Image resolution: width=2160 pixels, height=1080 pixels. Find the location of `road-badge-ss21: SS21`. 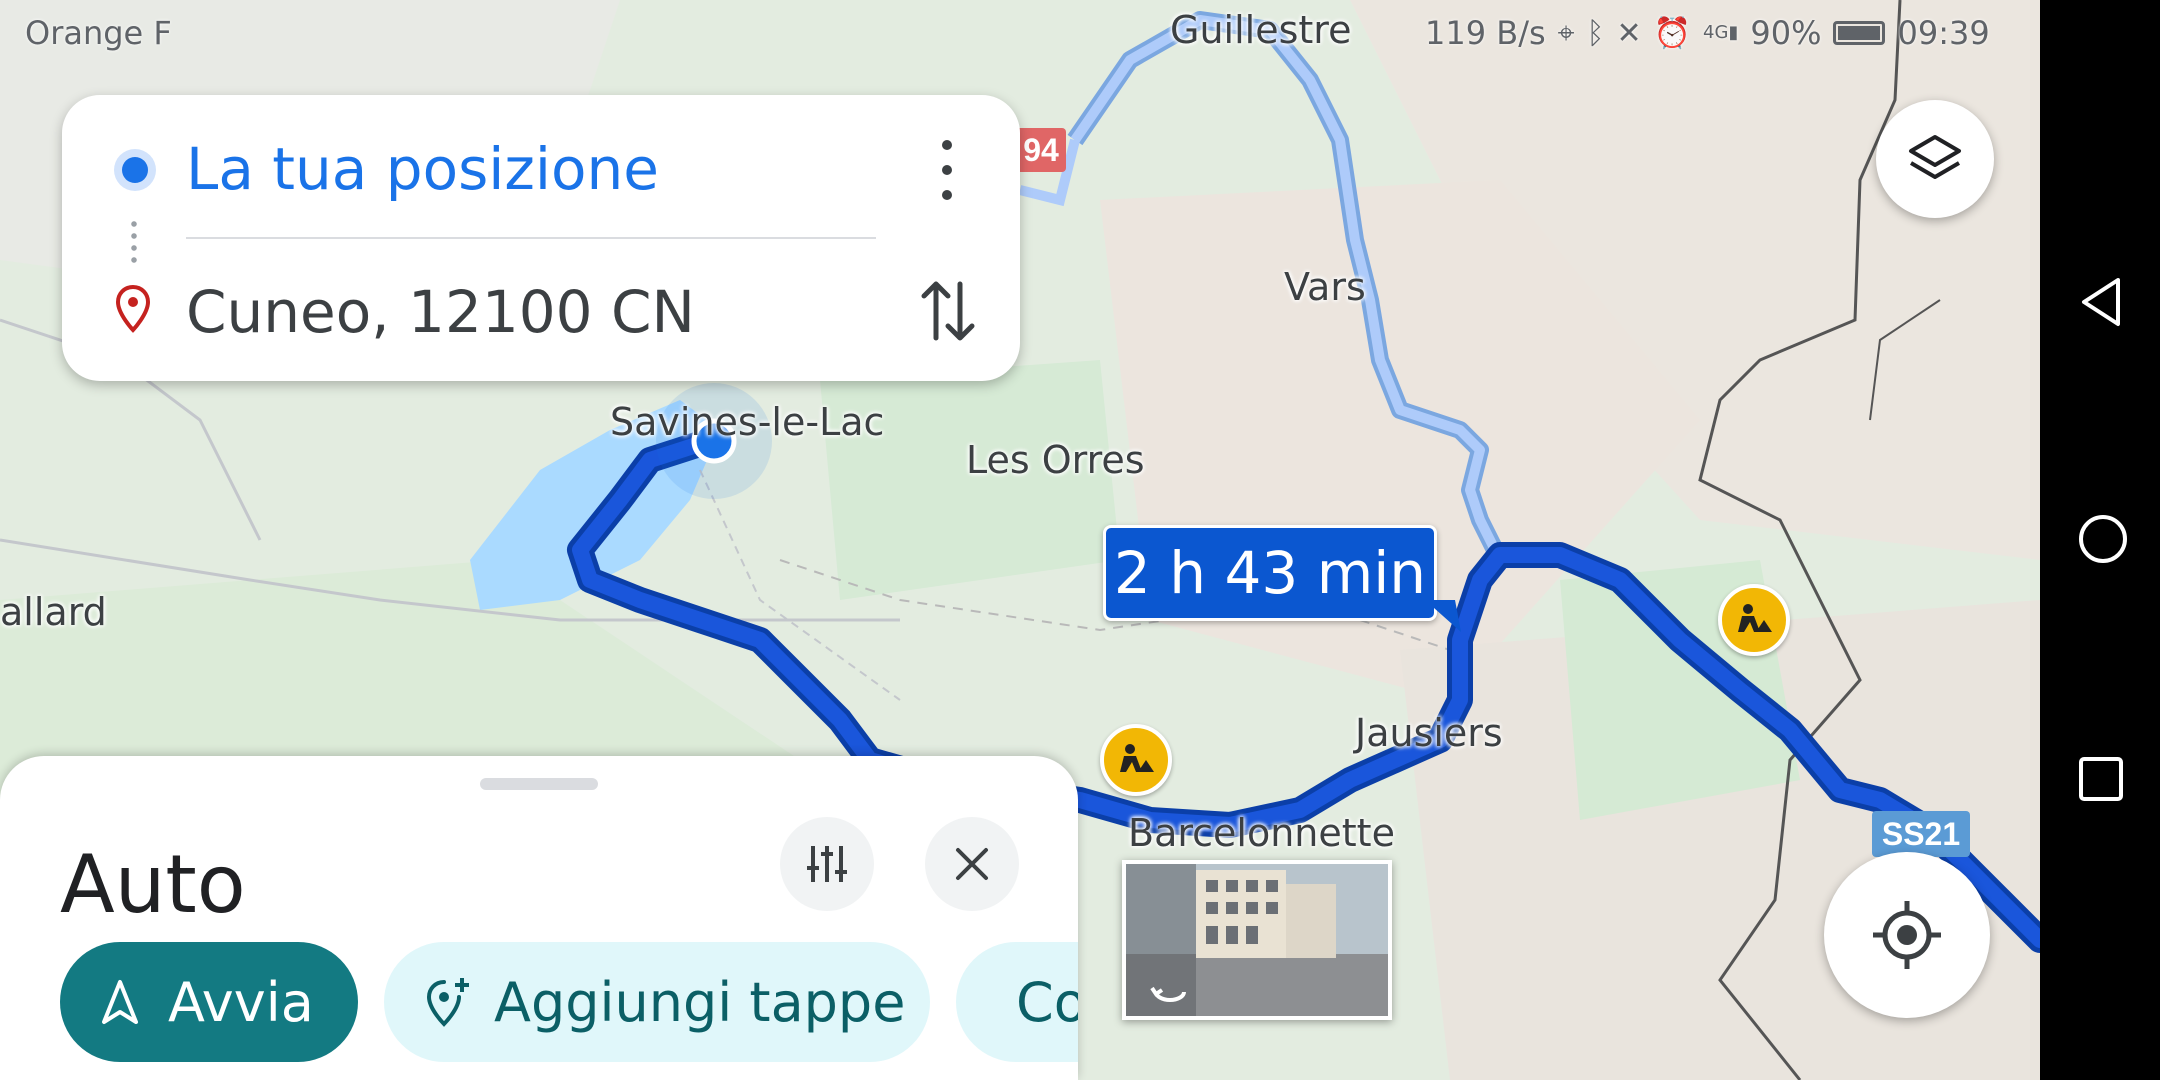

road-badge-ss21: SS21 is located at coordinates (1921, 834).